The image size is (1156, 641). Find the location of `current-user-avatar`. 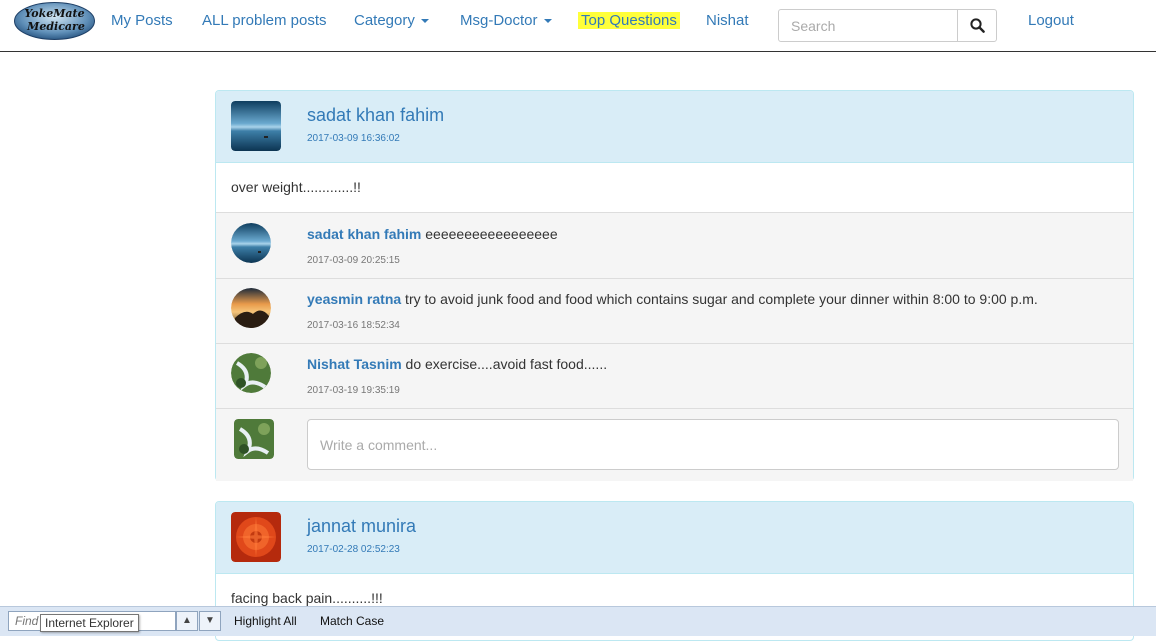

current-user-avatar is located at coordinates (254, 439).